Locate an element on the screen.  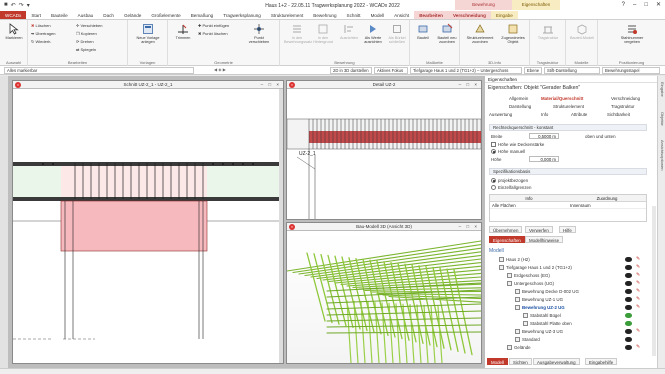
redo-icon: ↷ is located at coordinates (21, 5).